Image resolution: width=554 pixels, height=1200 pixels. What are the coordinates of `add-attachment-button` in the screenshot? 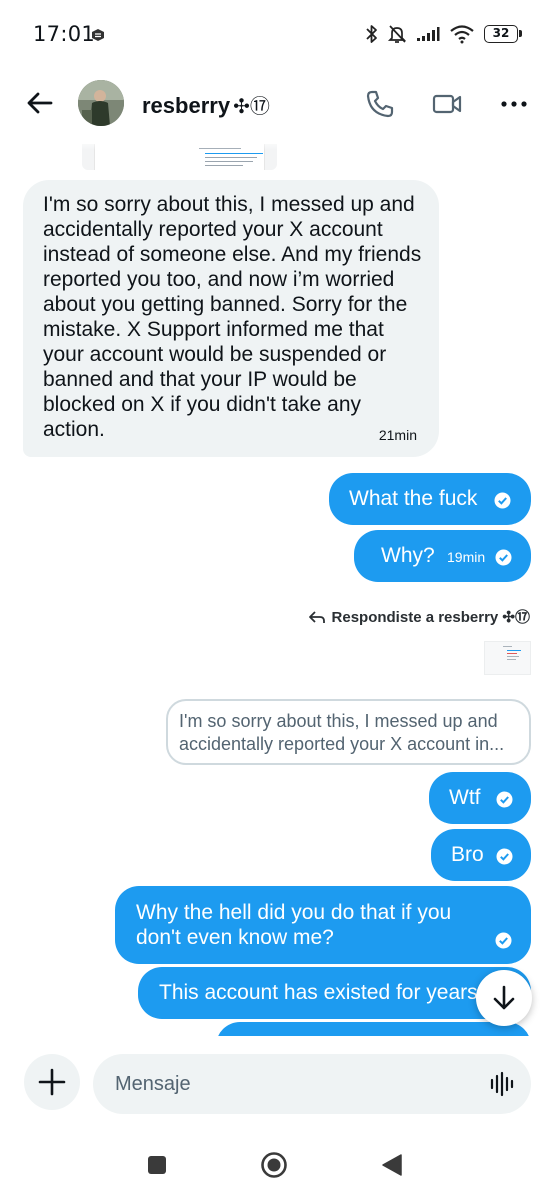 It's located at (52, 1082).